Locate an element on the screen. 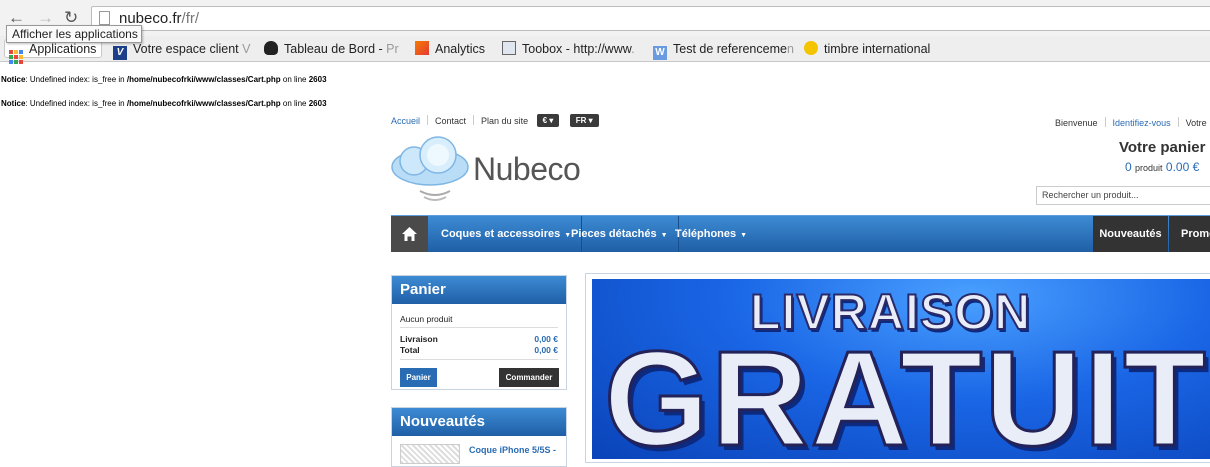  cart-empty-text: Aucun produit is located at coordinates (426, 319).